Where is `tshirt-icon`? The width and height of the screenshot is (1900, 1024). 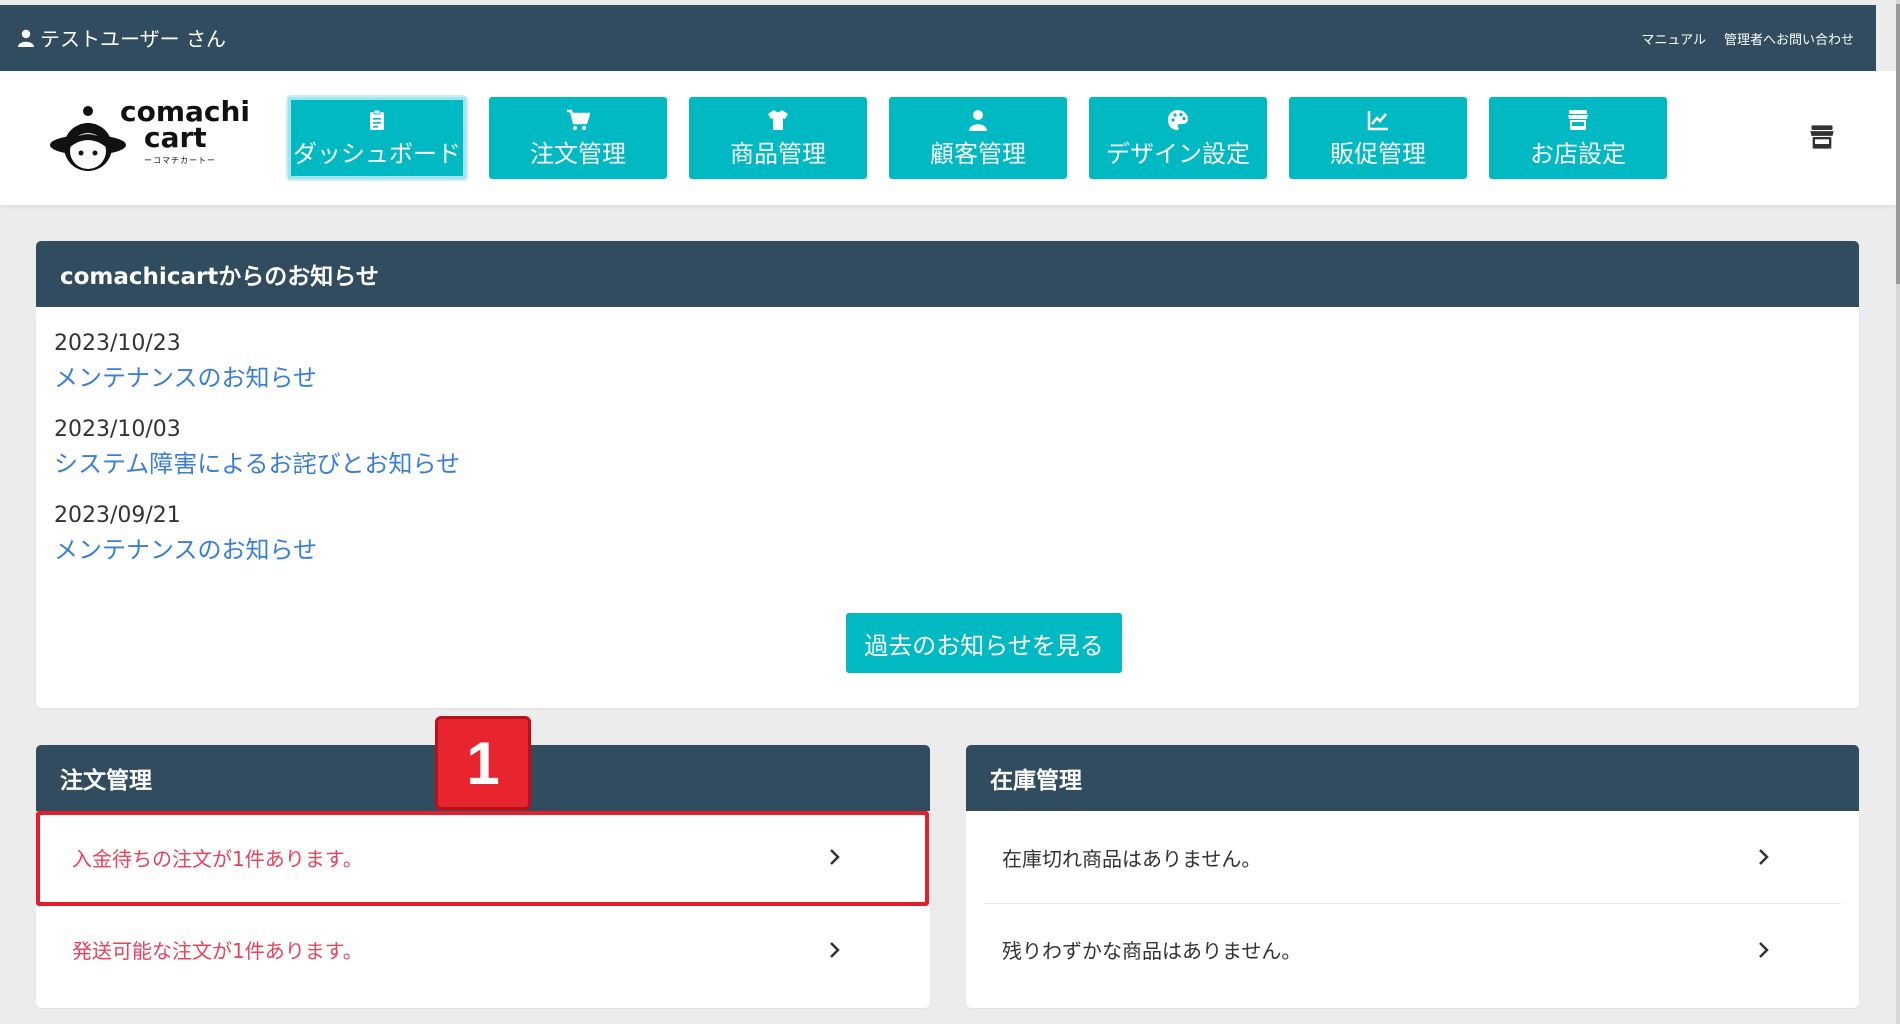
tshirt-icon is located at coordinates (778, 119).